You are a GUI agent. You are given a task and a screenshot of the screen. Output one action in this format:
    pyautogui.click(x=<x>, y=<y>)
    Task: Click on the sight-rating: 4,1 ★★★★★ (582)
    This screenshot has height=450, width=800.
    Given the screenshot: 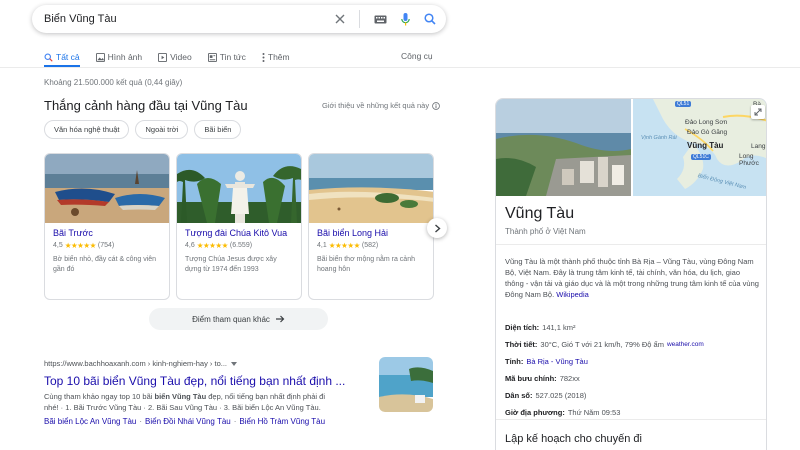 What is the action you would take?
    pyautogui.click(x=371, y=245)
    